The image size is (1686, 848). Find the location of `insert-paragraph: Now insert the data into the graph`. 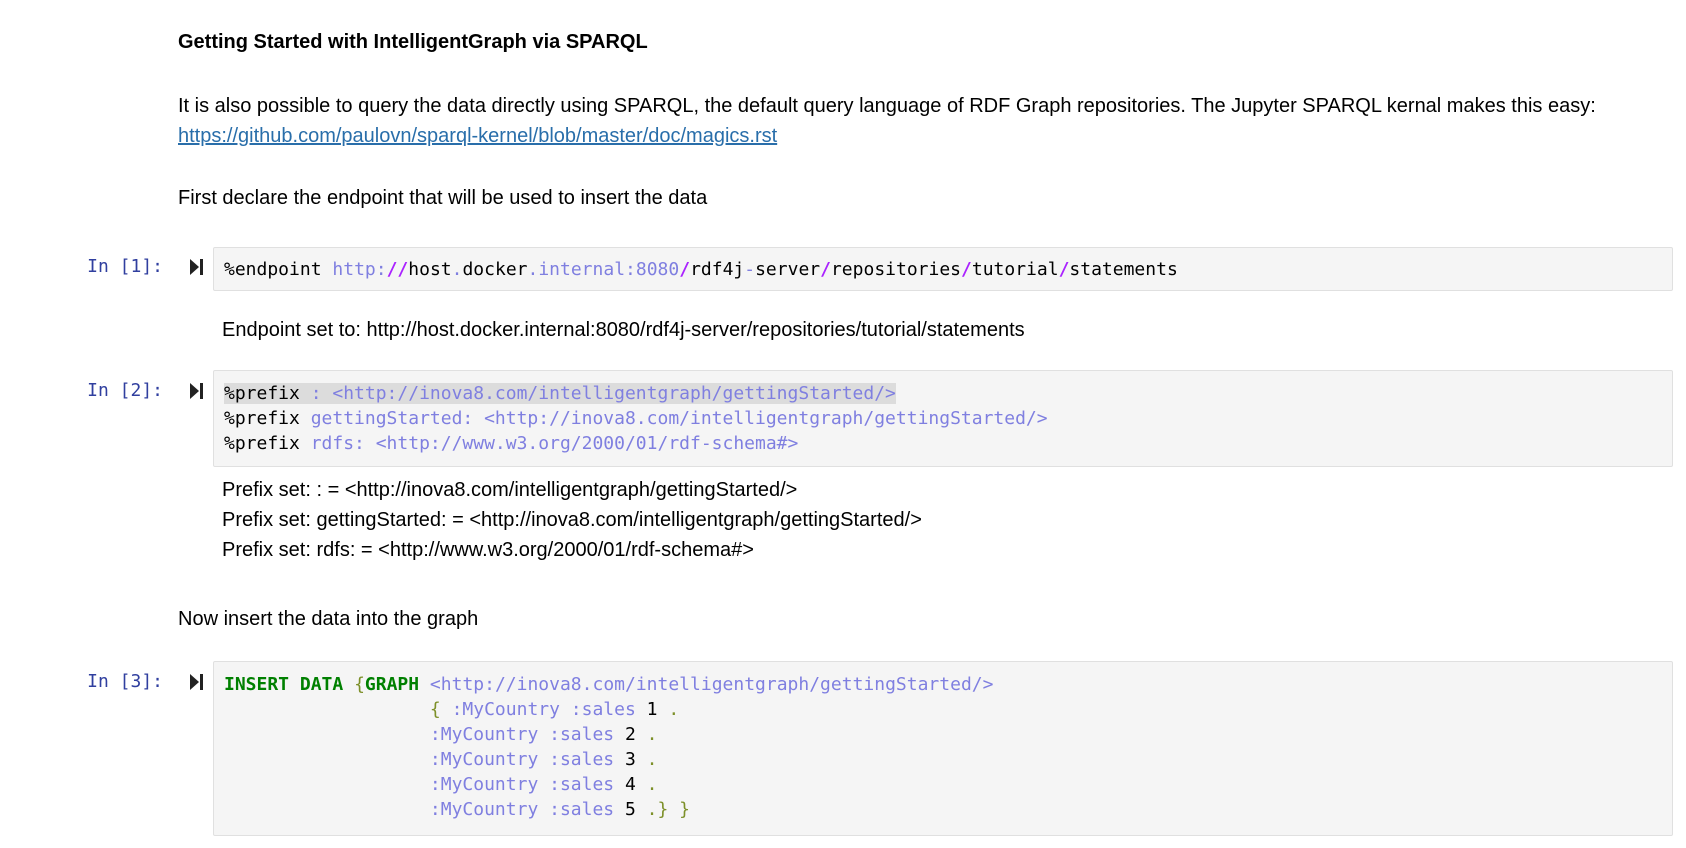

insert-paragraph: Now insert the data into the graph is located at coordinates (328, 619).